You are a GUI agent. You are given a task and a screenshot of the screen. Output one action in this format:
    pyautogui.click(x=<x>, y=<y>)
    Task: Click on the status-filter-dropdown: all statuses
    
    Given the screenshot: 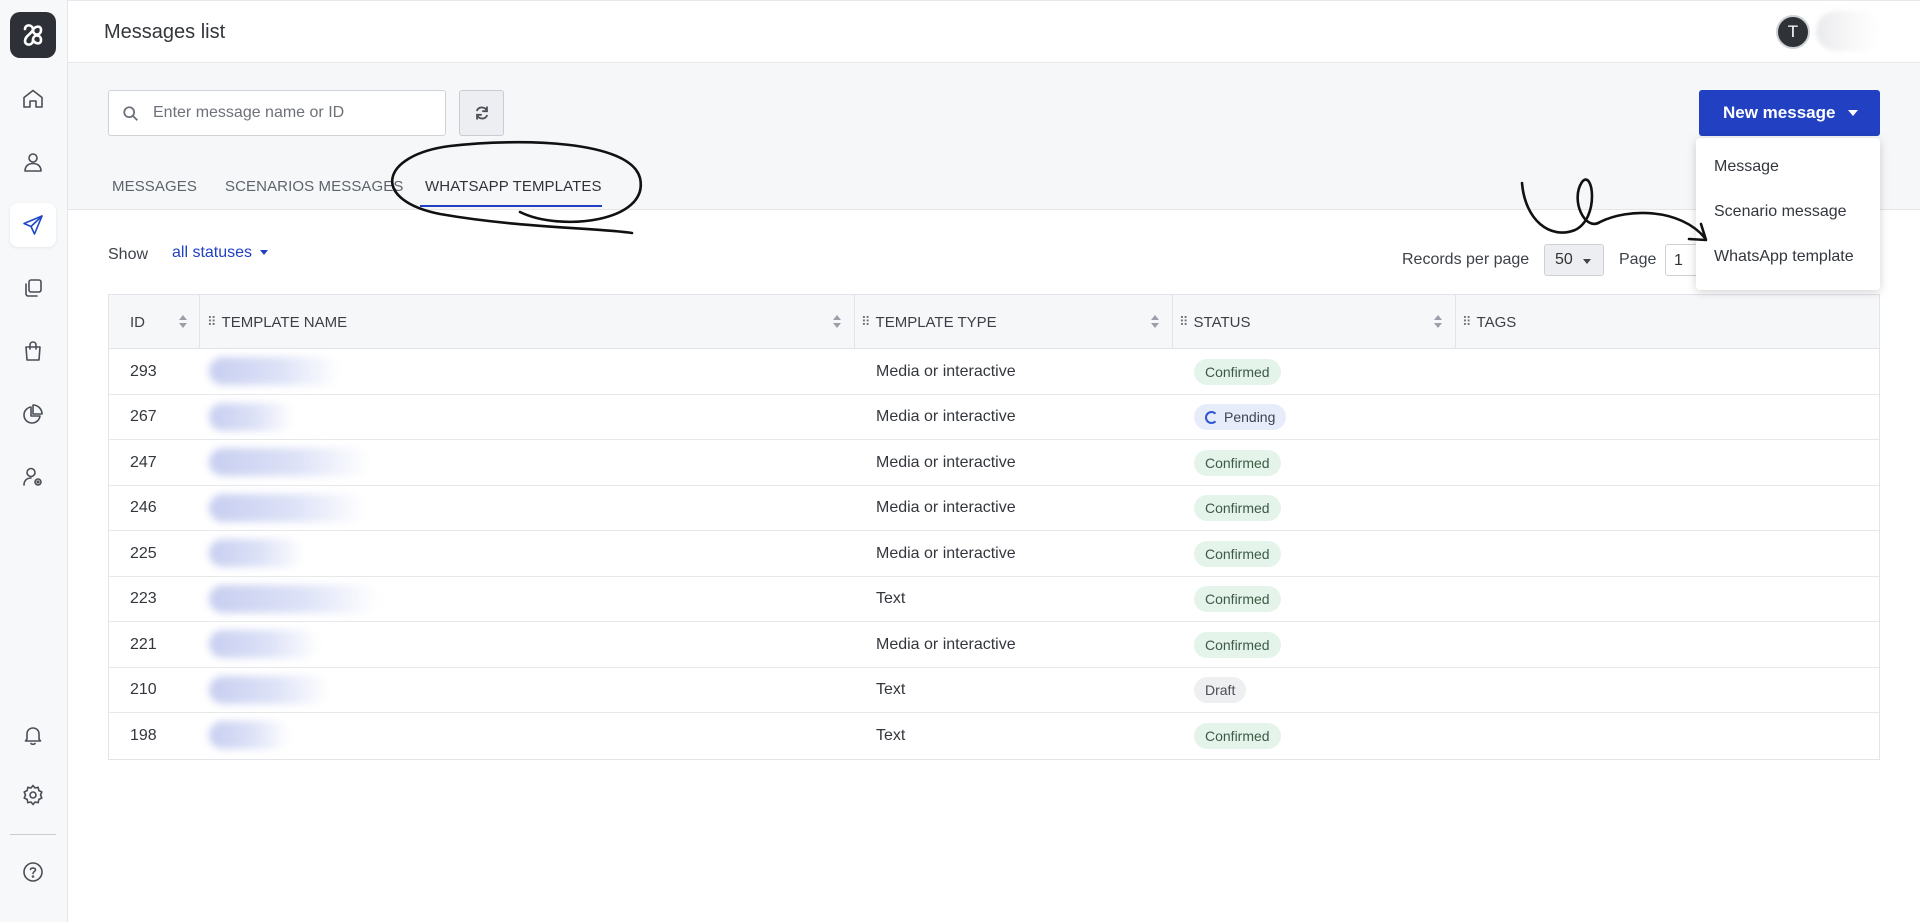 What is the action you would take?
    pyautogui.click(x=220, y=253)
    